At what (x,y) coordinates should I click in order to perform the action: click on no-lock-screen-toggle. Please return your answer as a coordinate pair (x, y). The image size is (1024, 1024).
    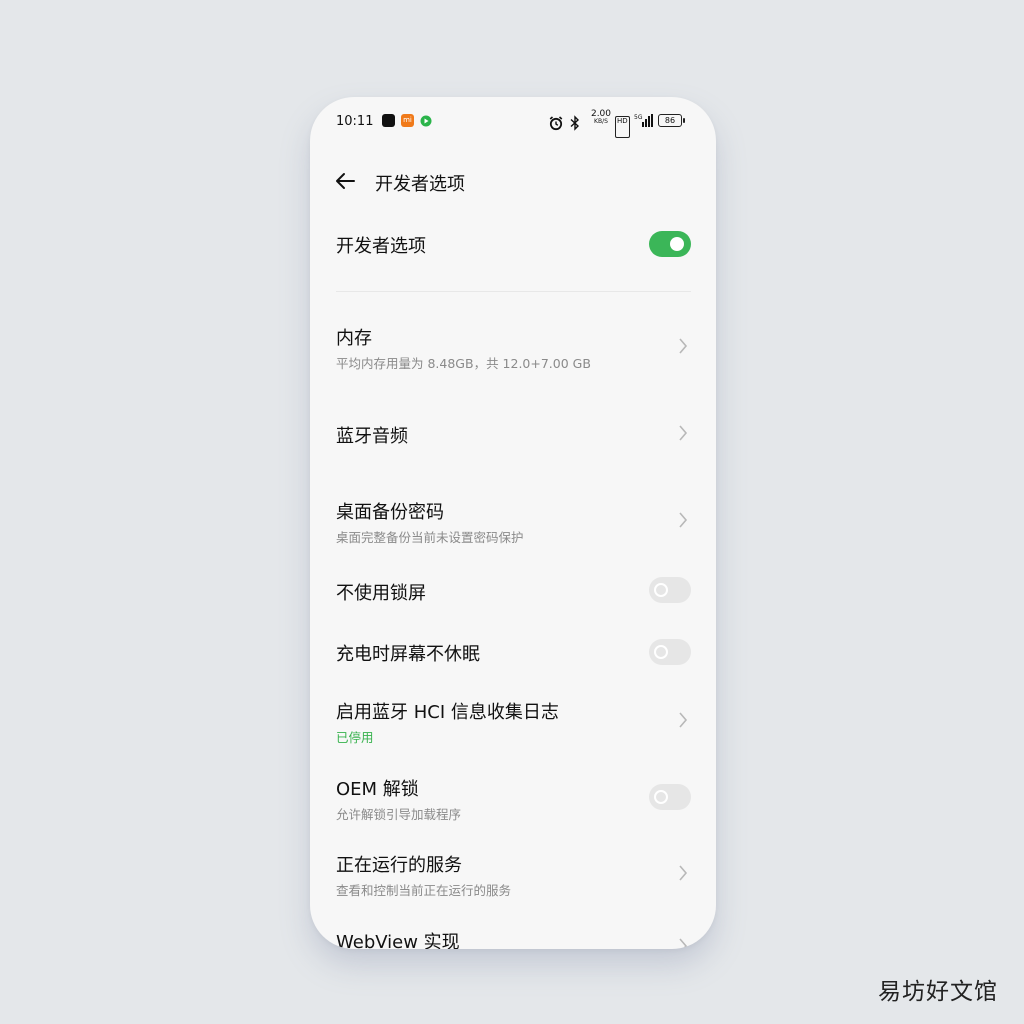
    Looking at the image, I should click on (670, 590).